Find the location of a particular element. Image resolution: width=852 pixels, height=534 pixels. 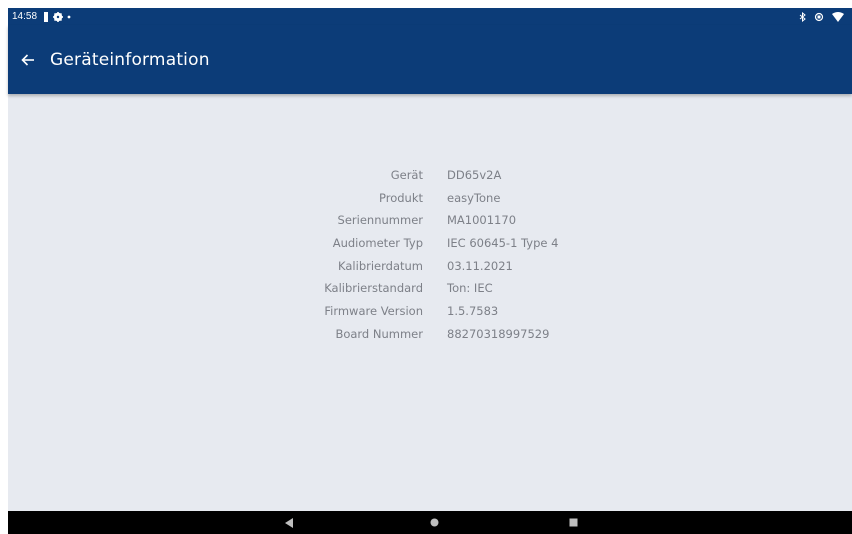

info-value: DD65v2A is located at coordinates (474, 175).